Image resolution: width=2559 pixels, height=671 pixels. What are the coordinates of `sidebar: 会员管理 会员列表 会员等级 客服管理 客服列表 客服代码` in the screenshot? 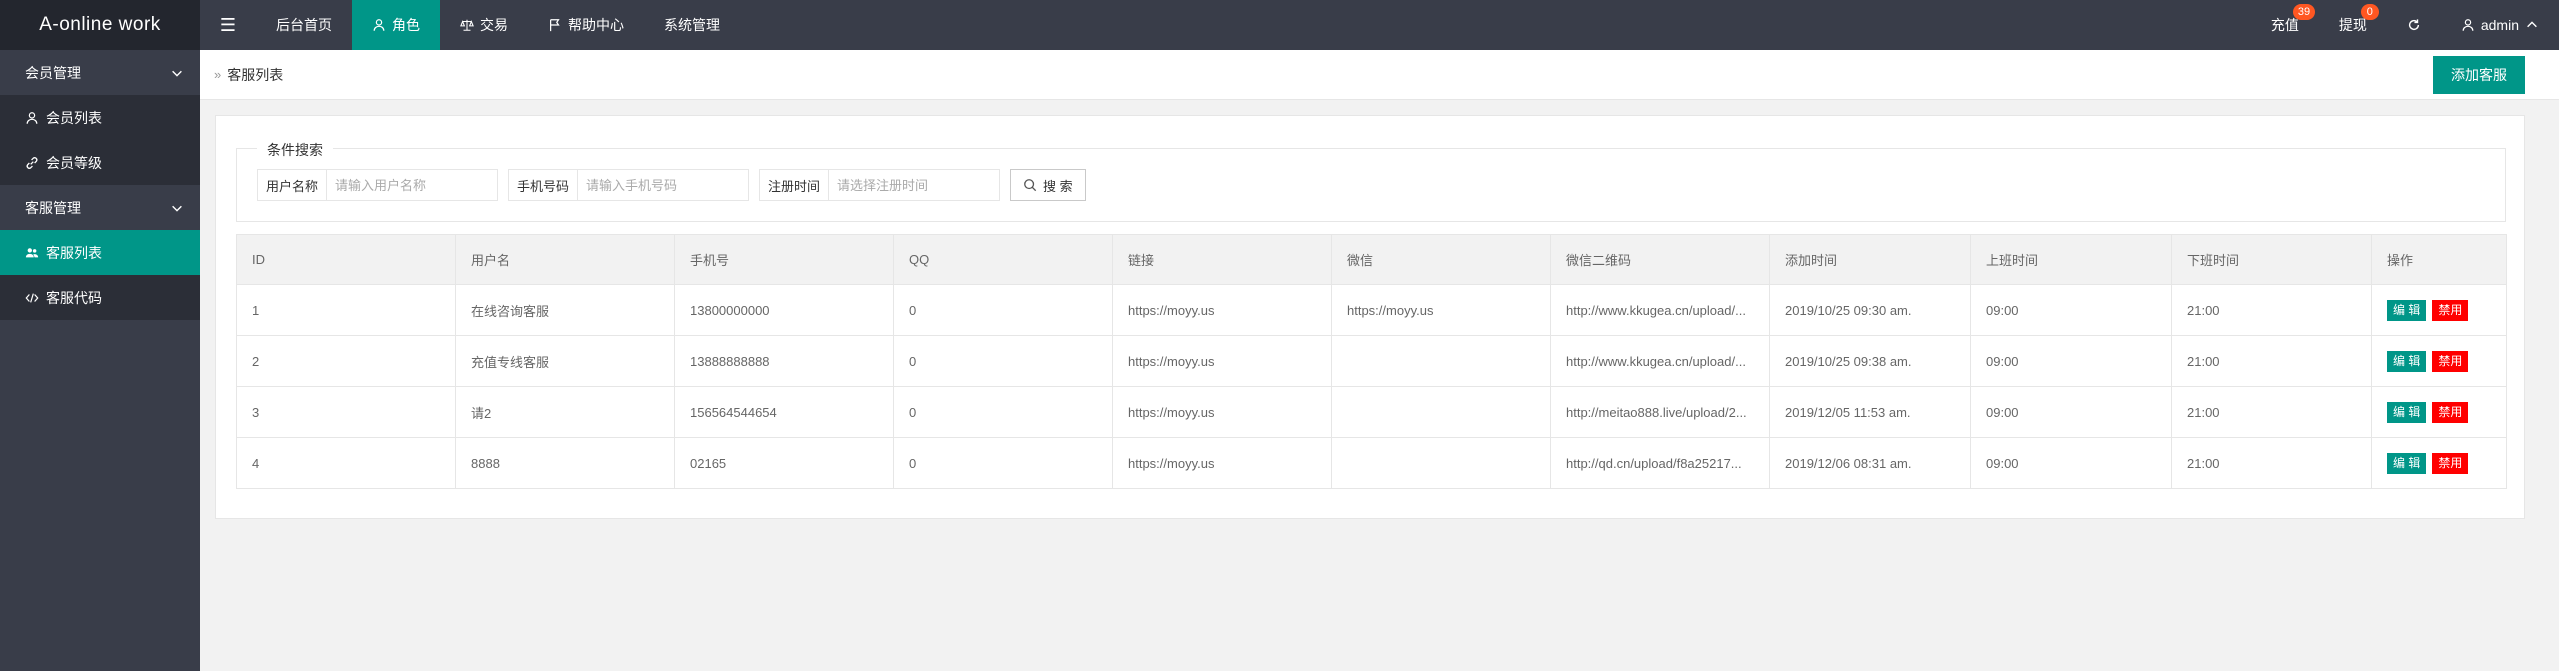 It's located at (100, 360).